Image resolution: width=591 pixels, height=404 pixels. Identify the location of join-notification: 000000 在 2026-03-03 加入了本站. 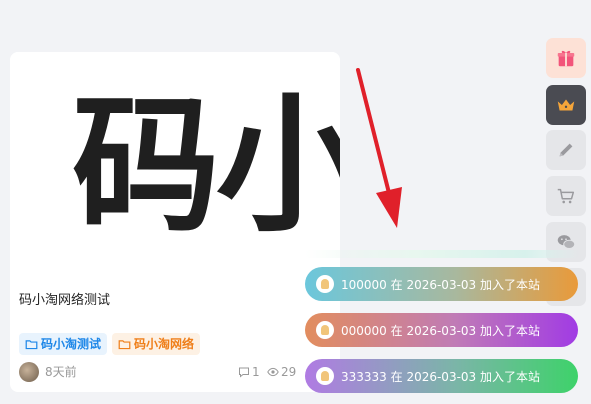
(441, 330).